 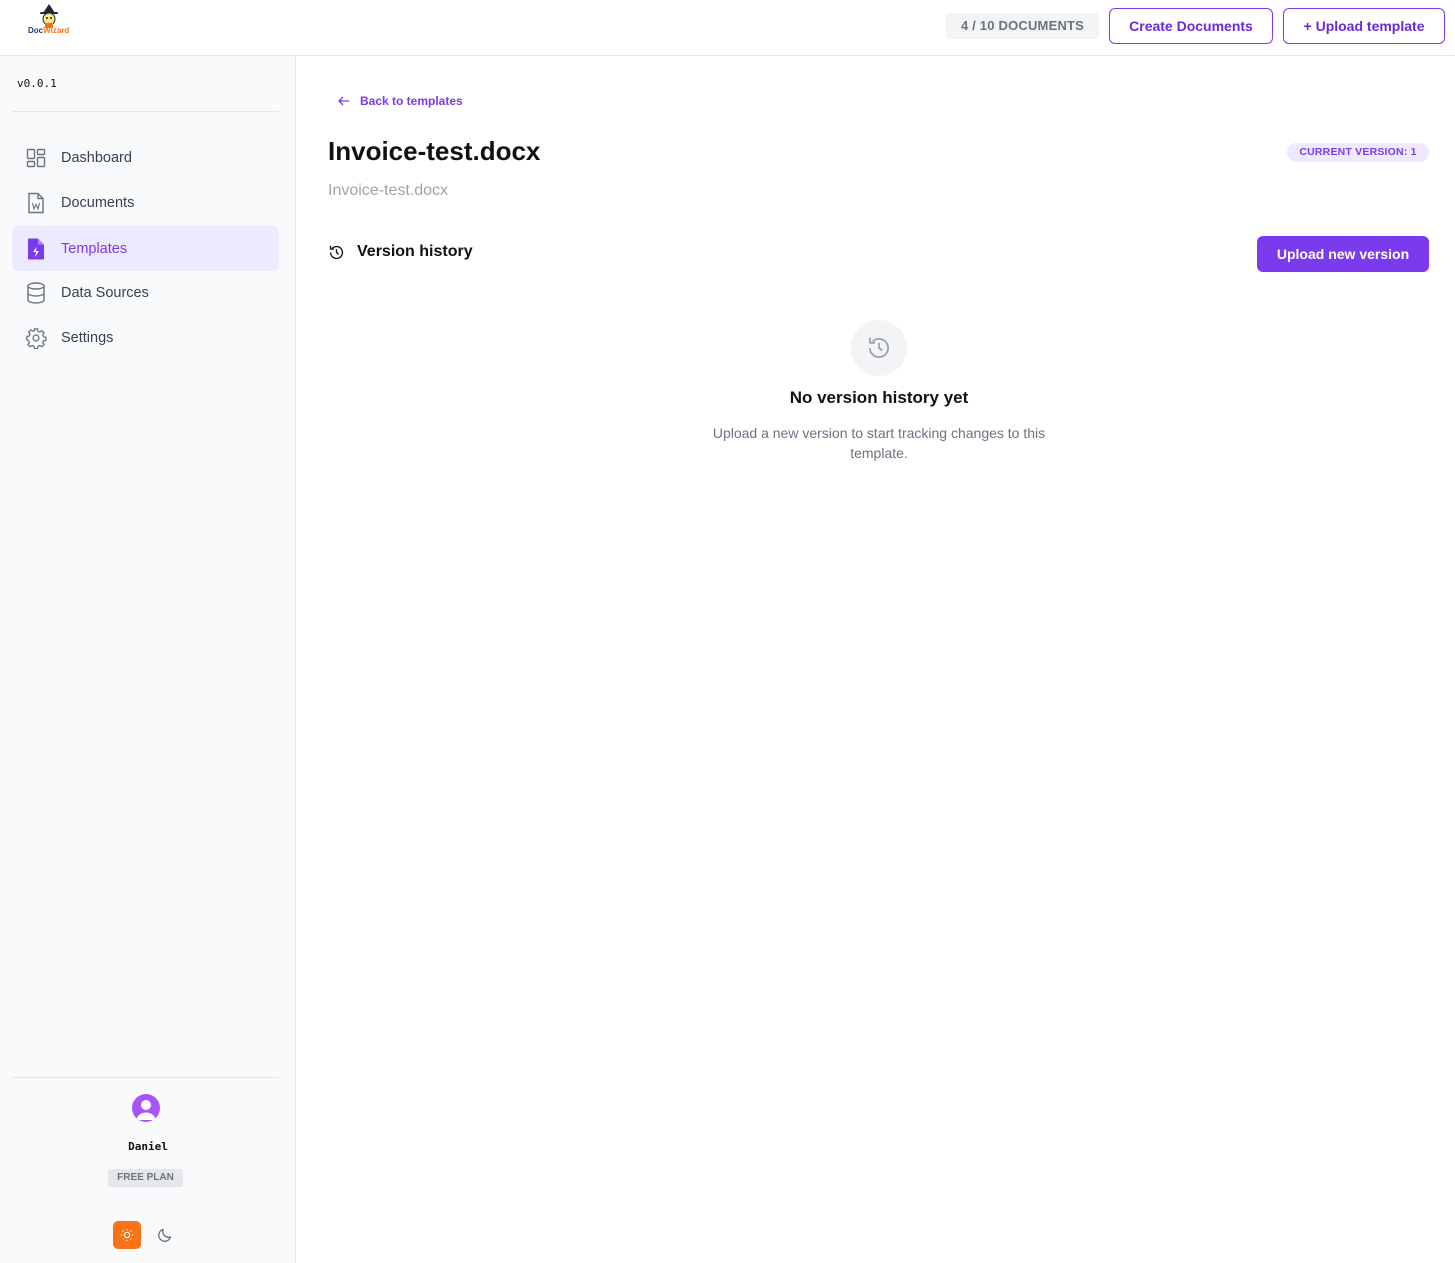 I want to click on arrow-left-icon, so click(x=343, y=101).